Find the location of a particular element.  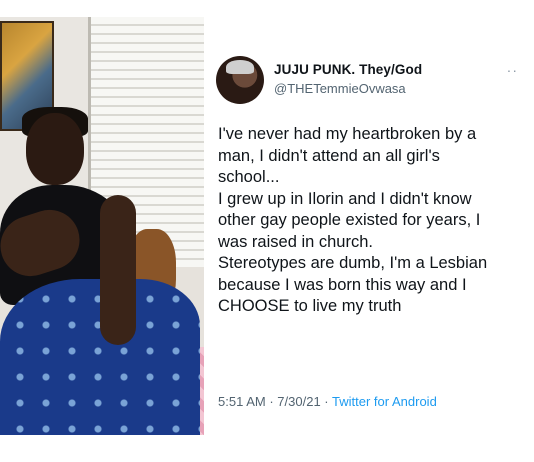

more-options-icon: ·· is located at coordinates (512, 70).